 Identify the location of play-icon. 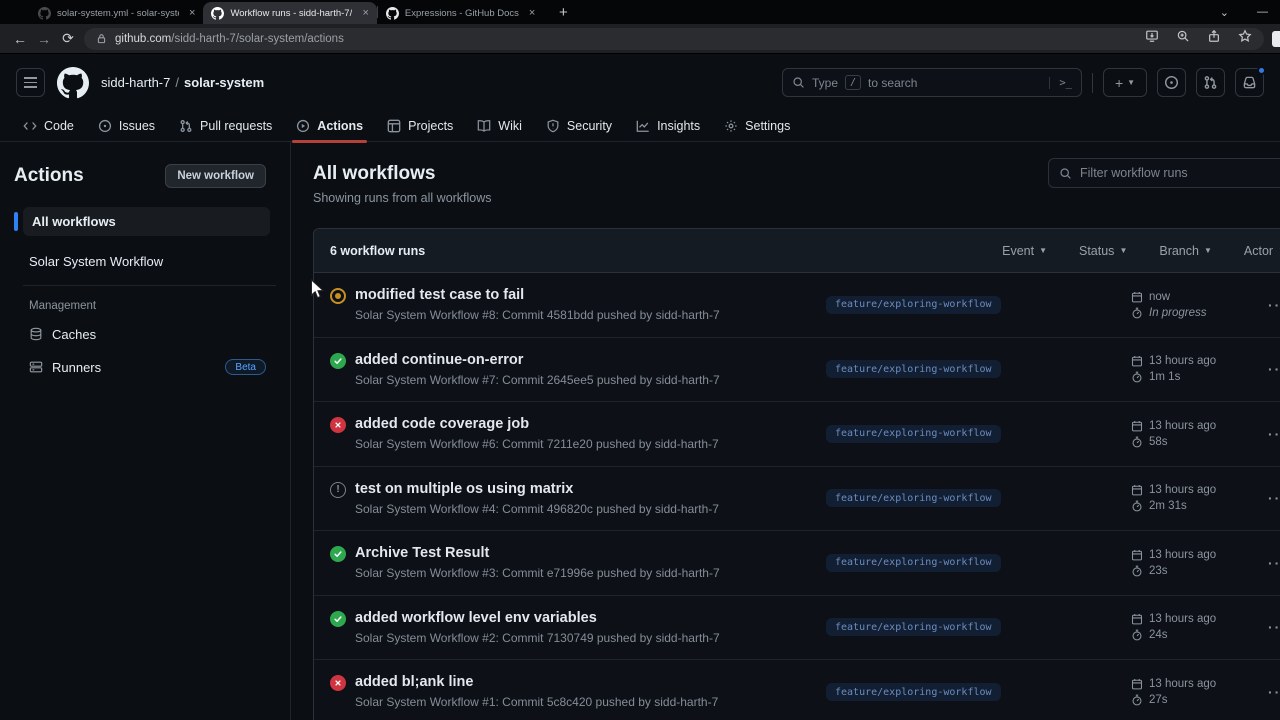
(303, 126).